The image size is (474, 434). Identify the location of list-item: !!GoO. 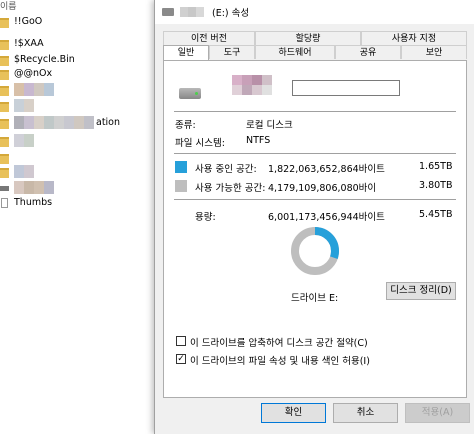
(21, 21).